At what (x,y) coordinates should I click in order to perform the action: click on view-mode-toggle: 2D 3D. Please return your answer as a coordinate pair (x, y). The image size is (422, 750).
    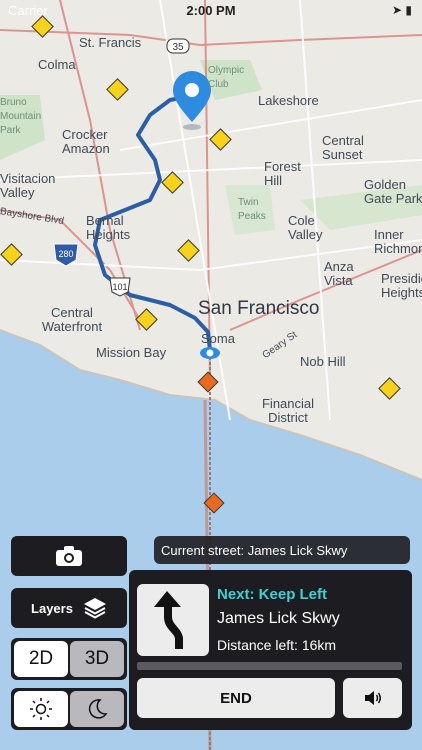
    Looking at the image, I should click on (69, 659).